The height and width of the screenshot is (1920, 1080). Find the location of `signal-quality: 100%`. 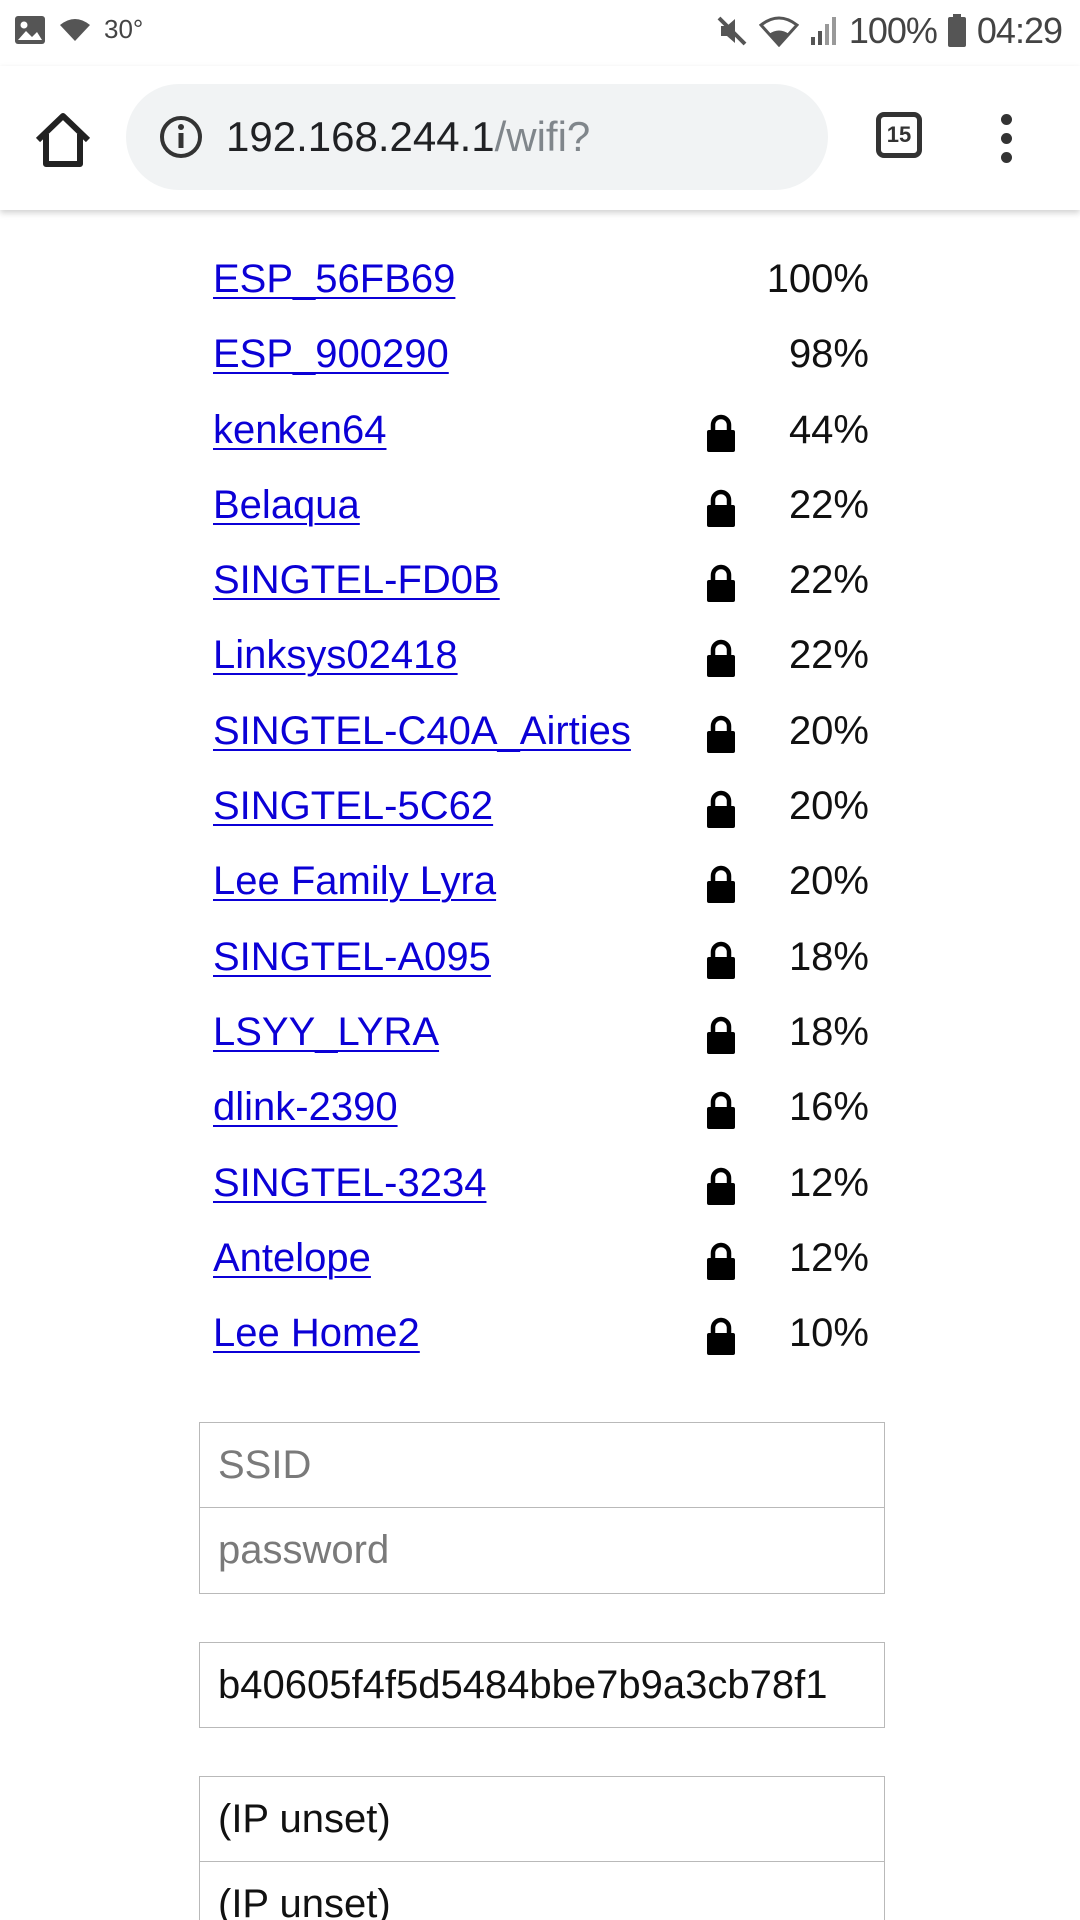

signal-quality: 100% is located at coordinates (817, 279).